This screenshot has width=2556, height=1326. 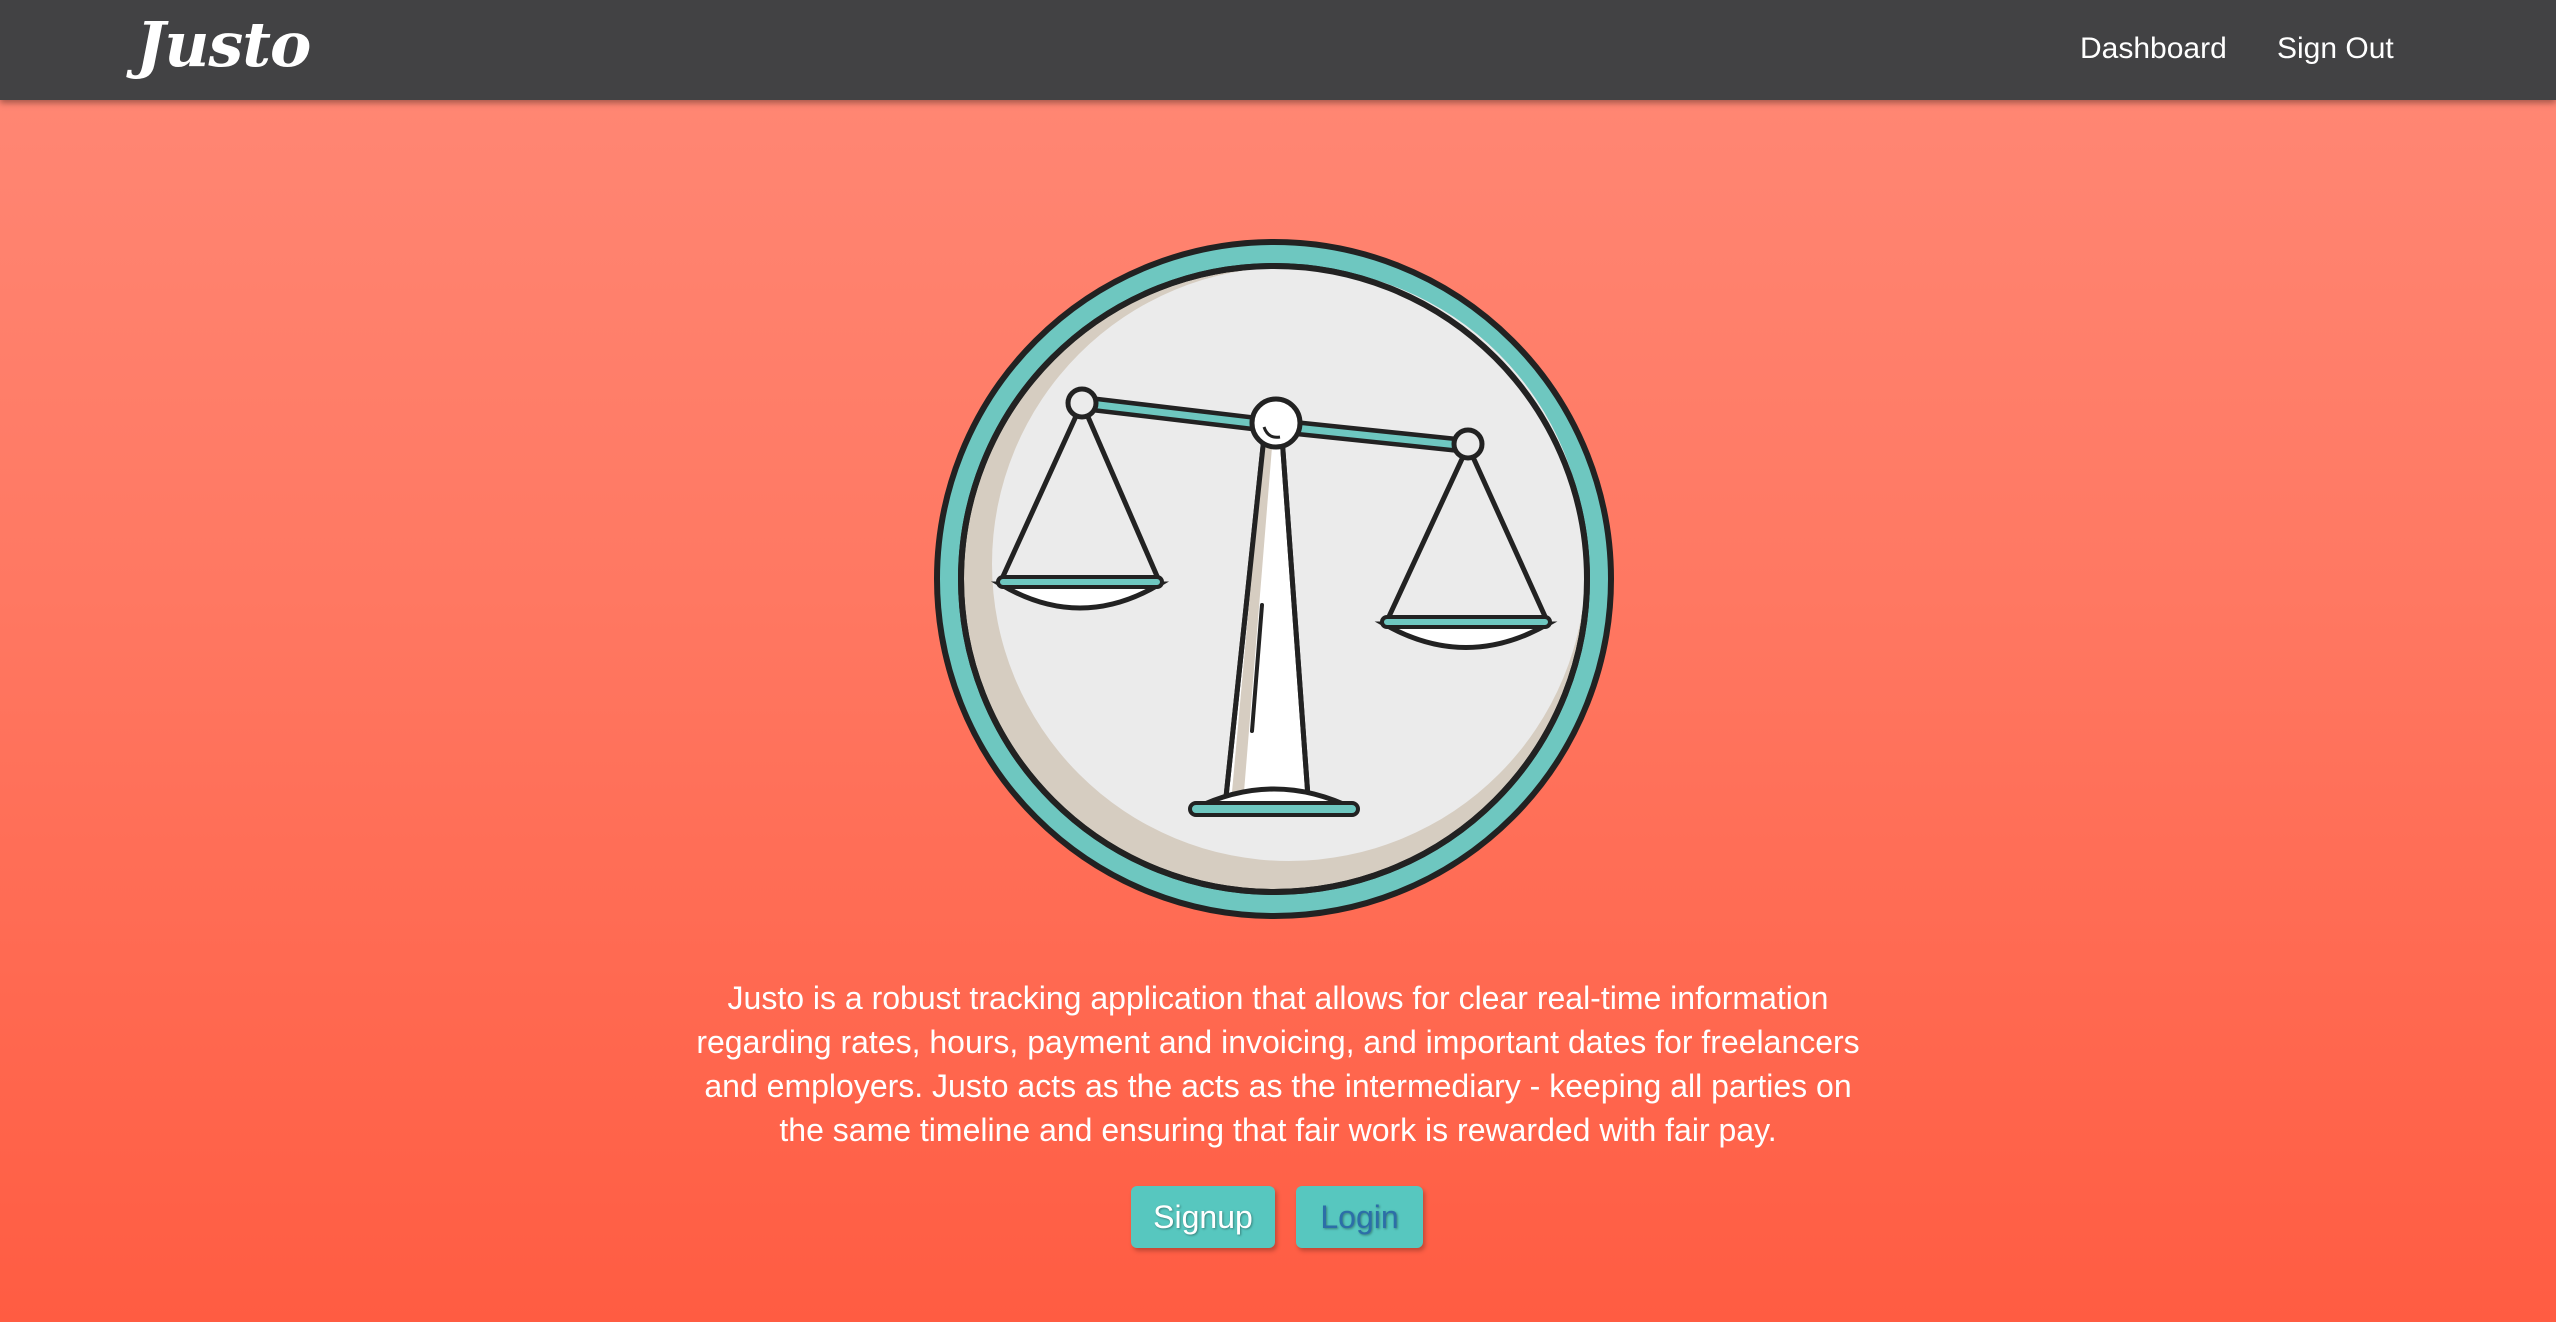 I want to click on sign-out-link: Sign Out, so click(x=2335, y=49).